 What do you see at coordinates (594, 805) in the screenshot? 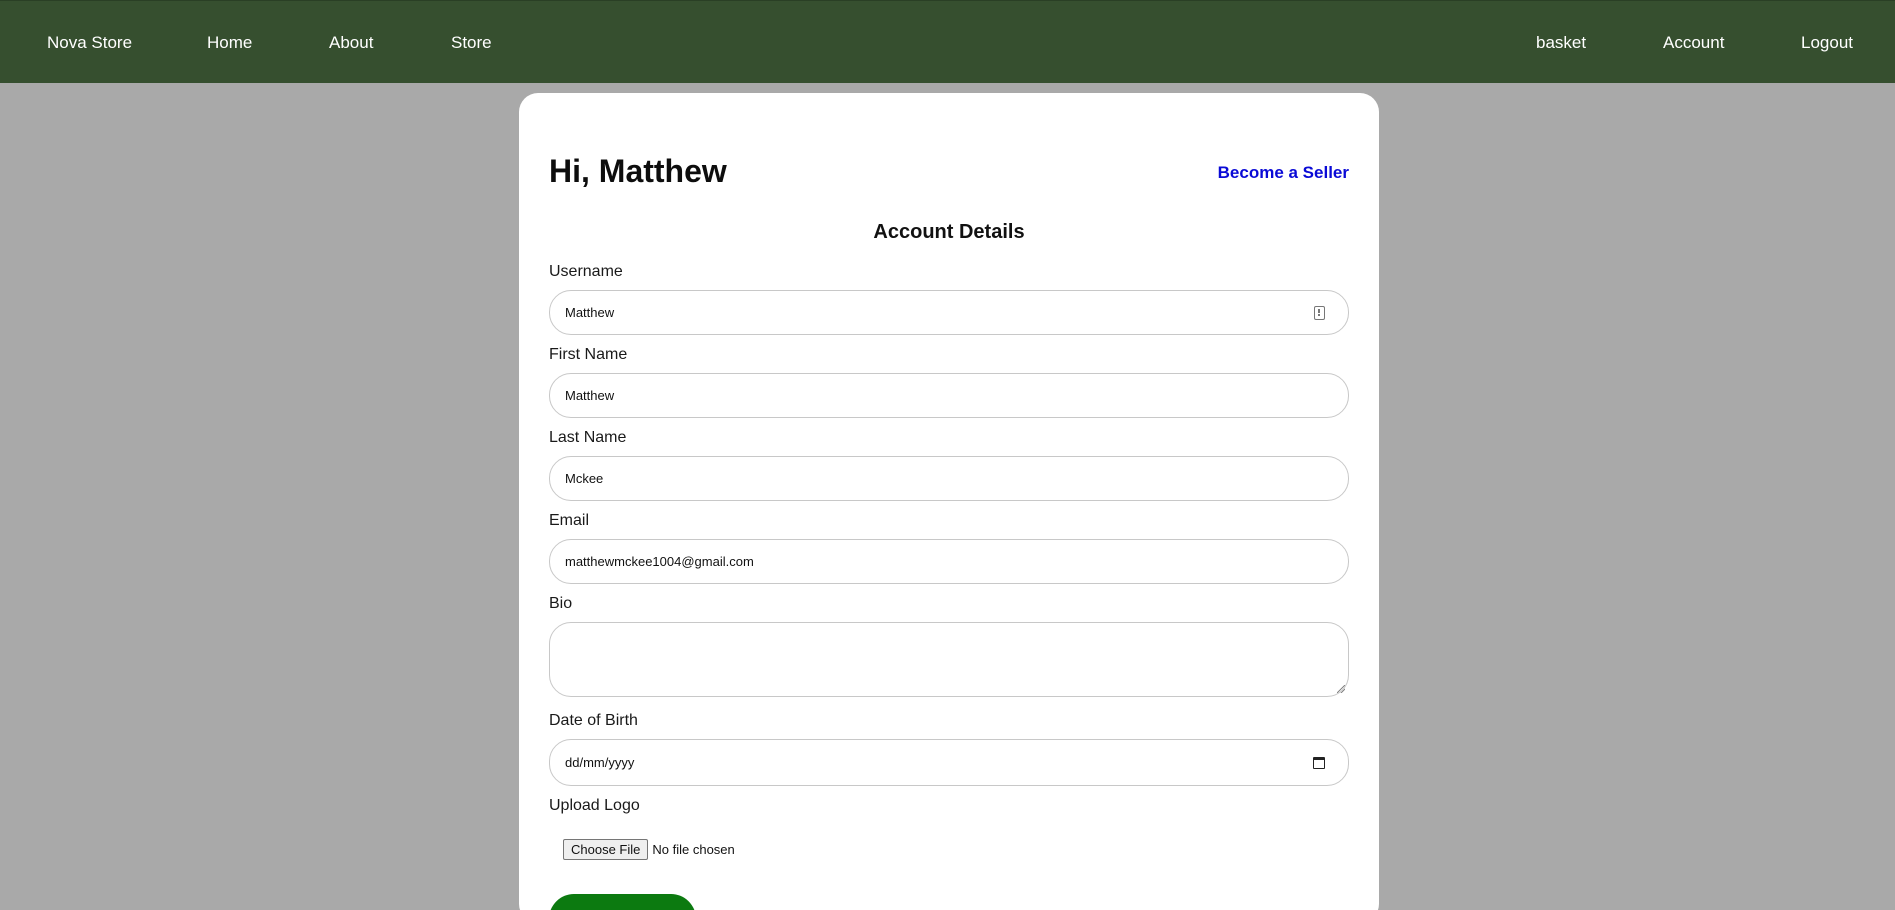
I see `upload-logo-label: Upload Logo` at bounding box center [594, 805].